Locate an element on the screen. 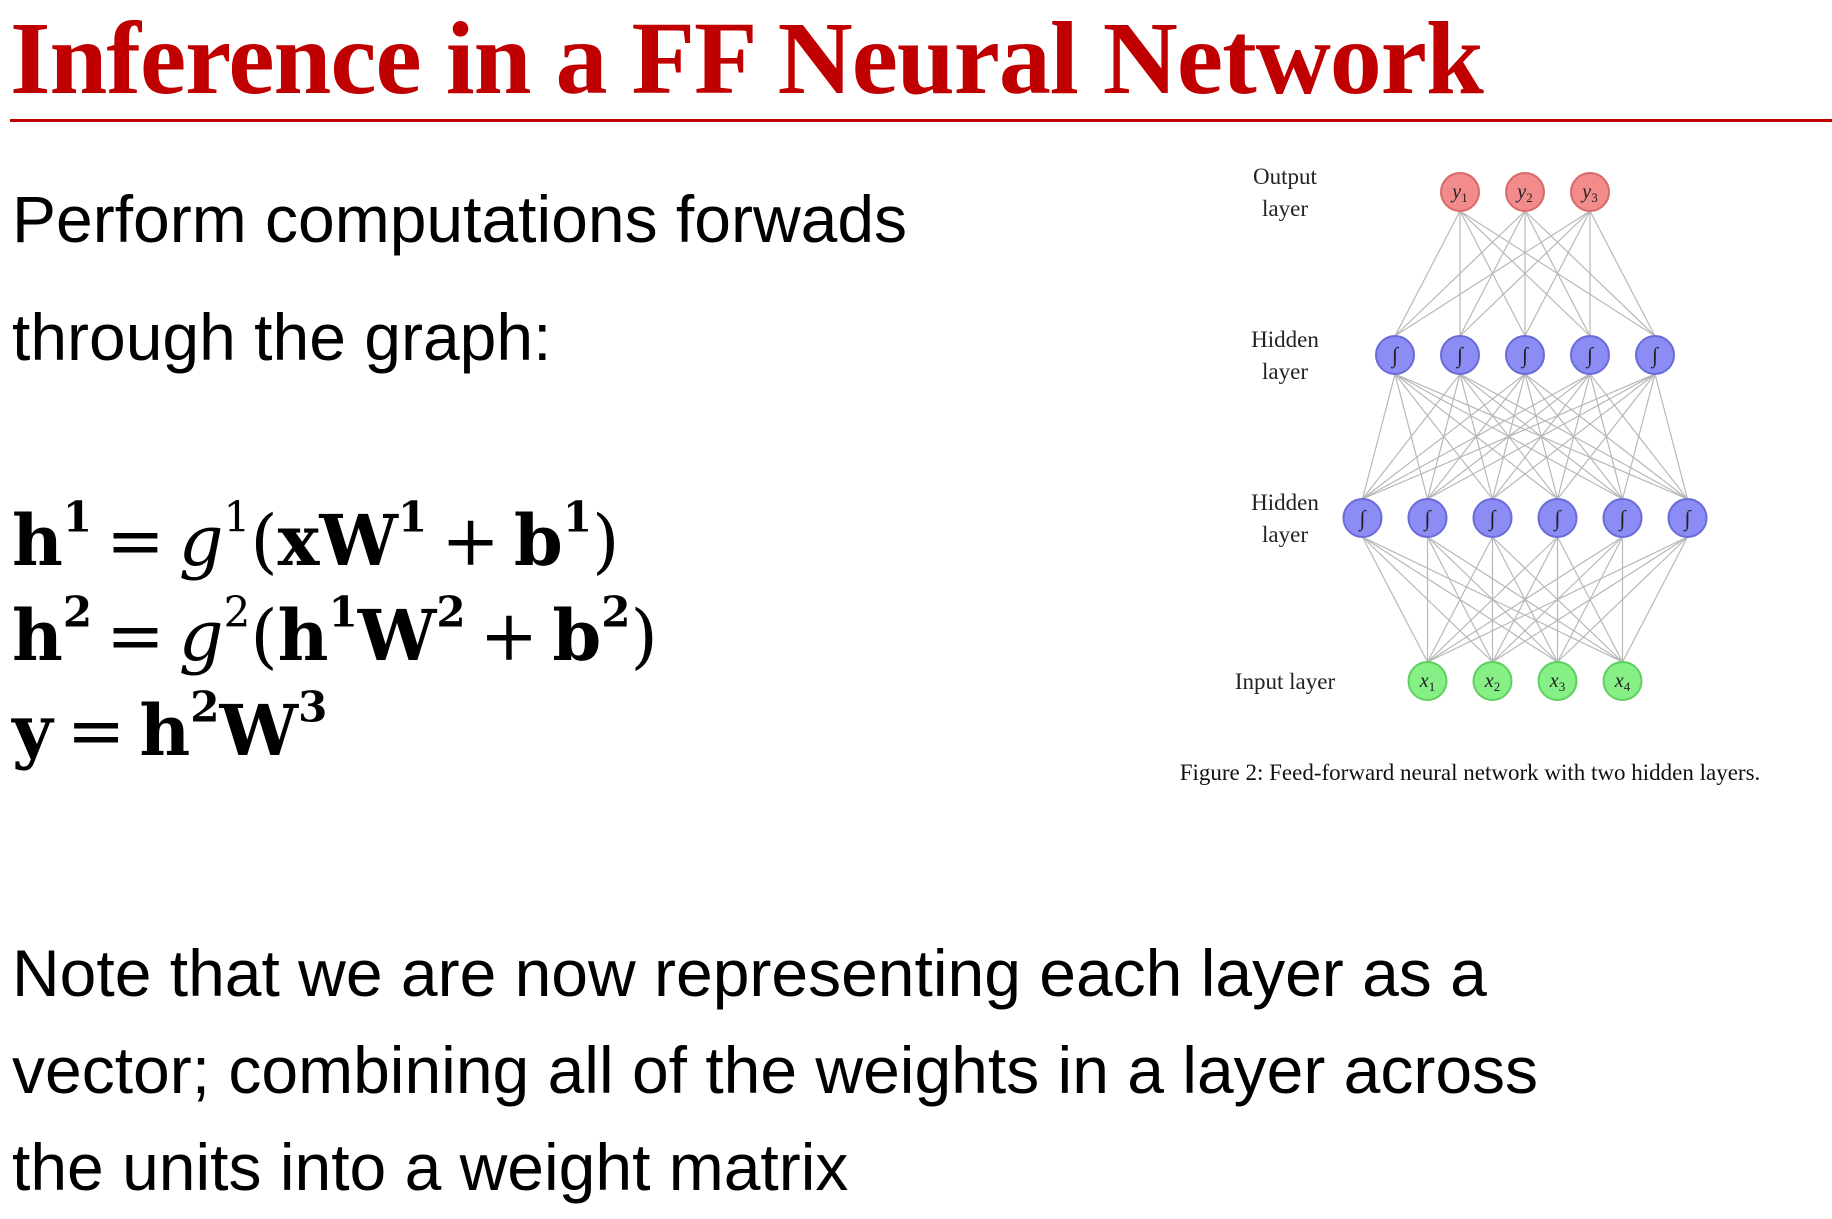 The height and width of the screenshot is (1219, 1832). layer-label-1-line1: Hidden is located at coordinates (1285, 339).